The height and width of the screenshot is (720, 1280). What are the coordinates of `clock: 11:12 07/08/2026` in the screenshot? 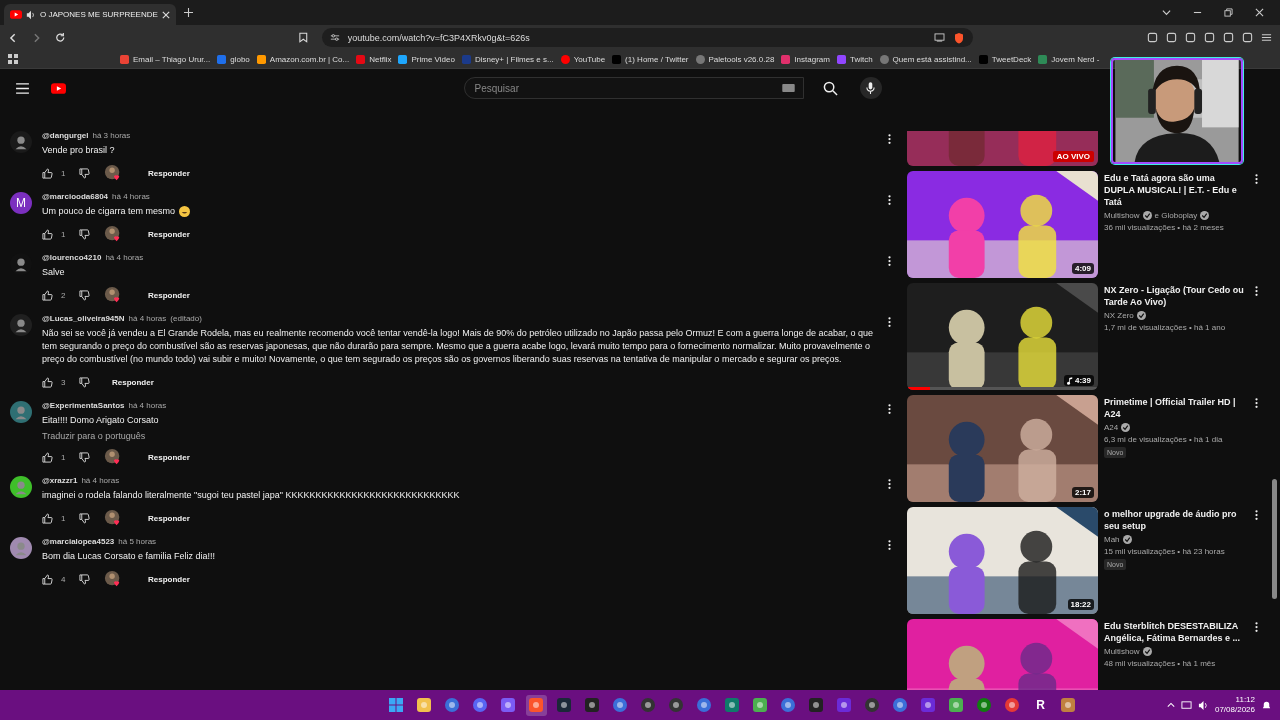 It's located at (1234, 705).